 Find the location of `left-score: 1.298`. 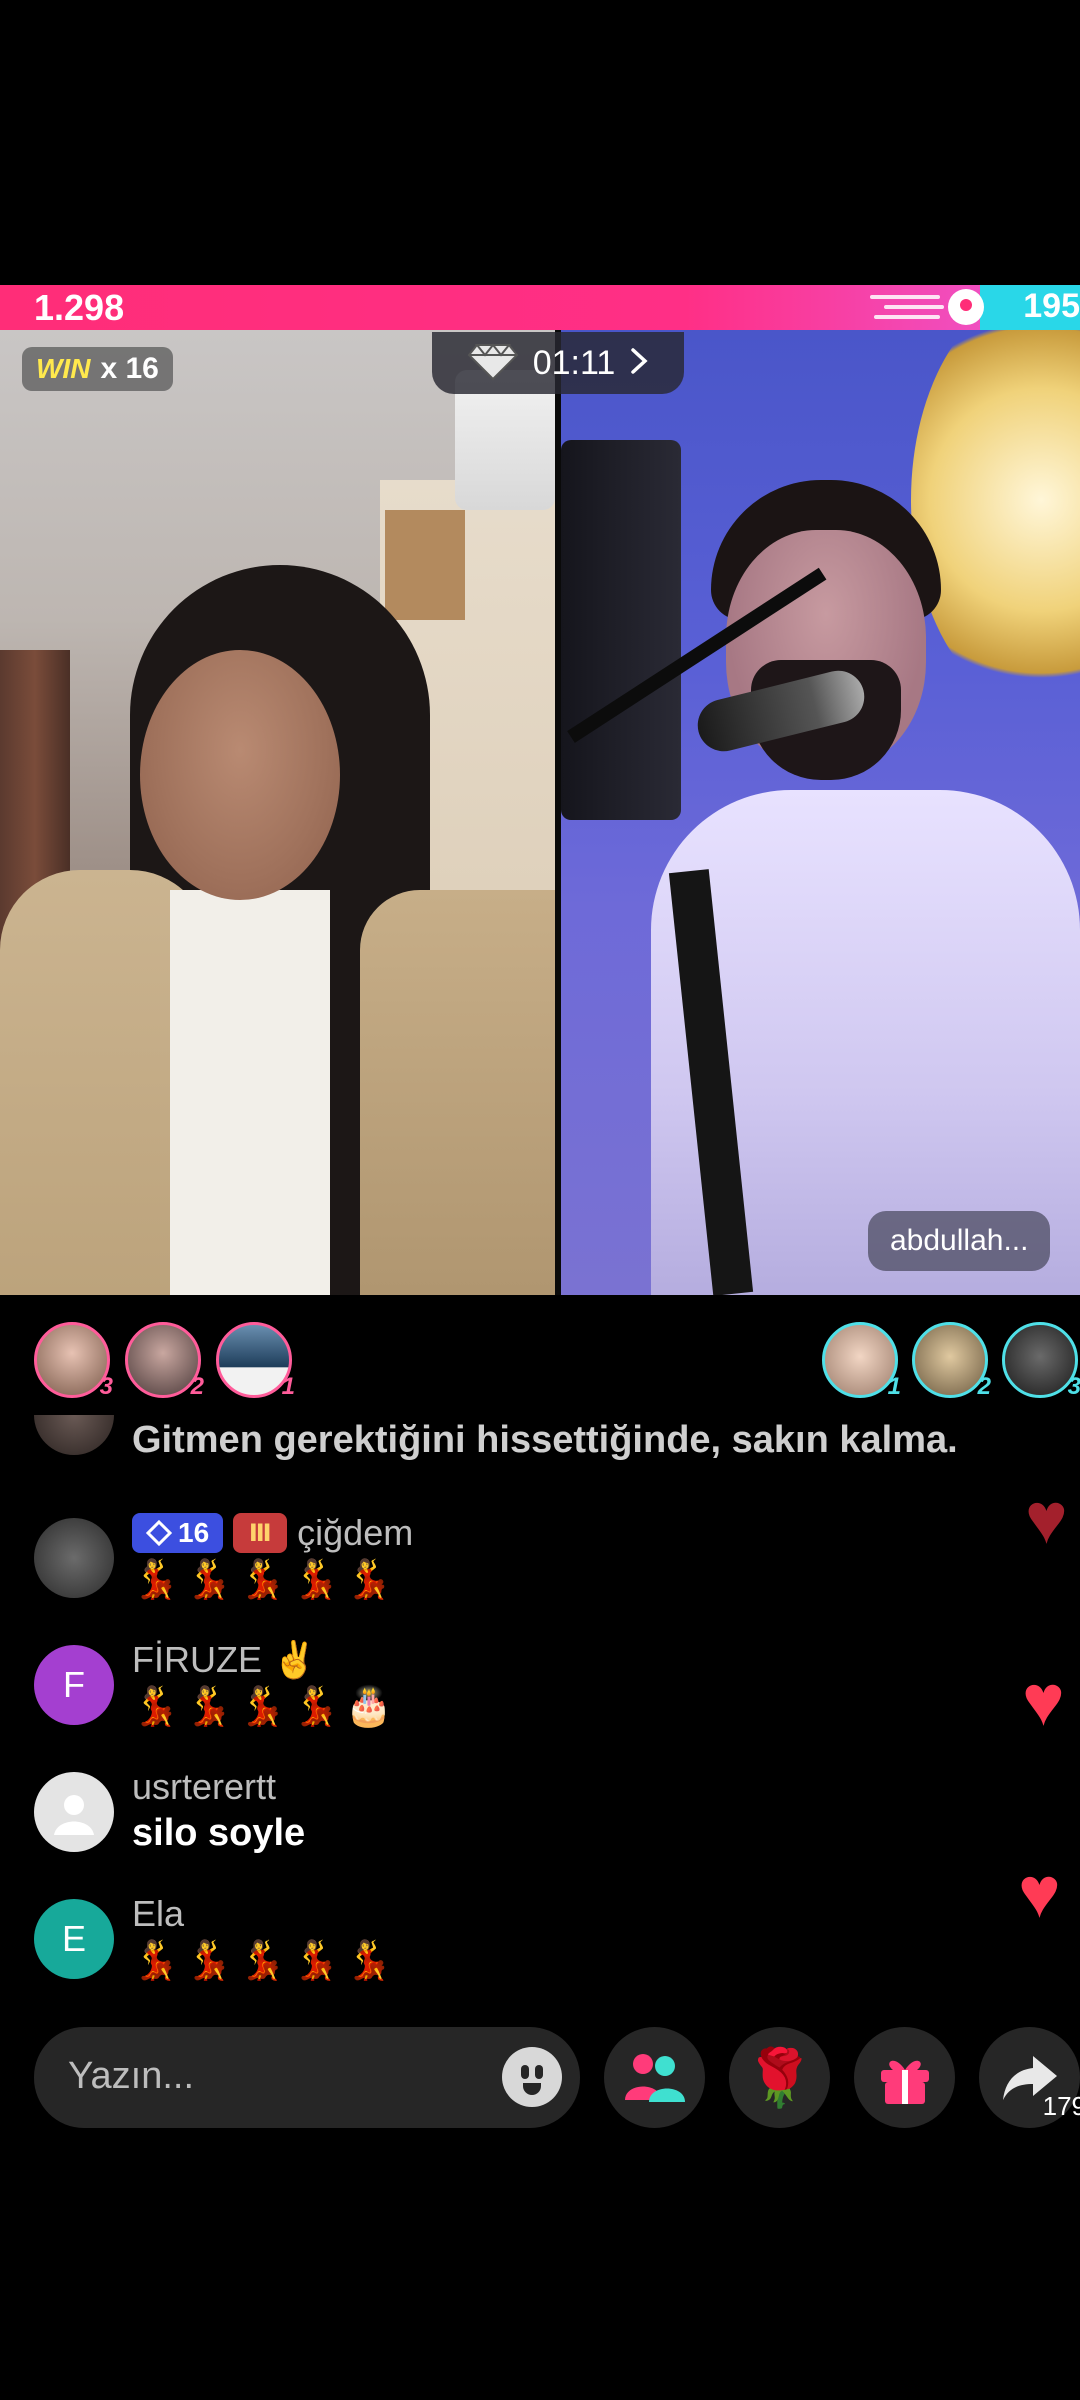

left-score: 1.298 is located at coordinates (79, 307).